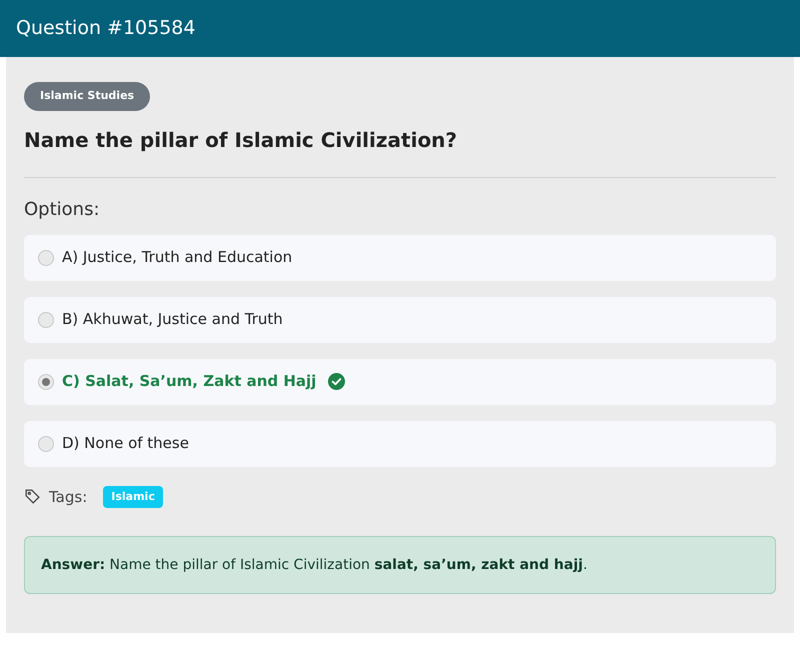 This screenshot has width=800, height=664. What do you see at coordinates (177, 257) in the screenshot?
I see `option-text: A) Justice, Truth and Education` at bounding box center [177, 257].